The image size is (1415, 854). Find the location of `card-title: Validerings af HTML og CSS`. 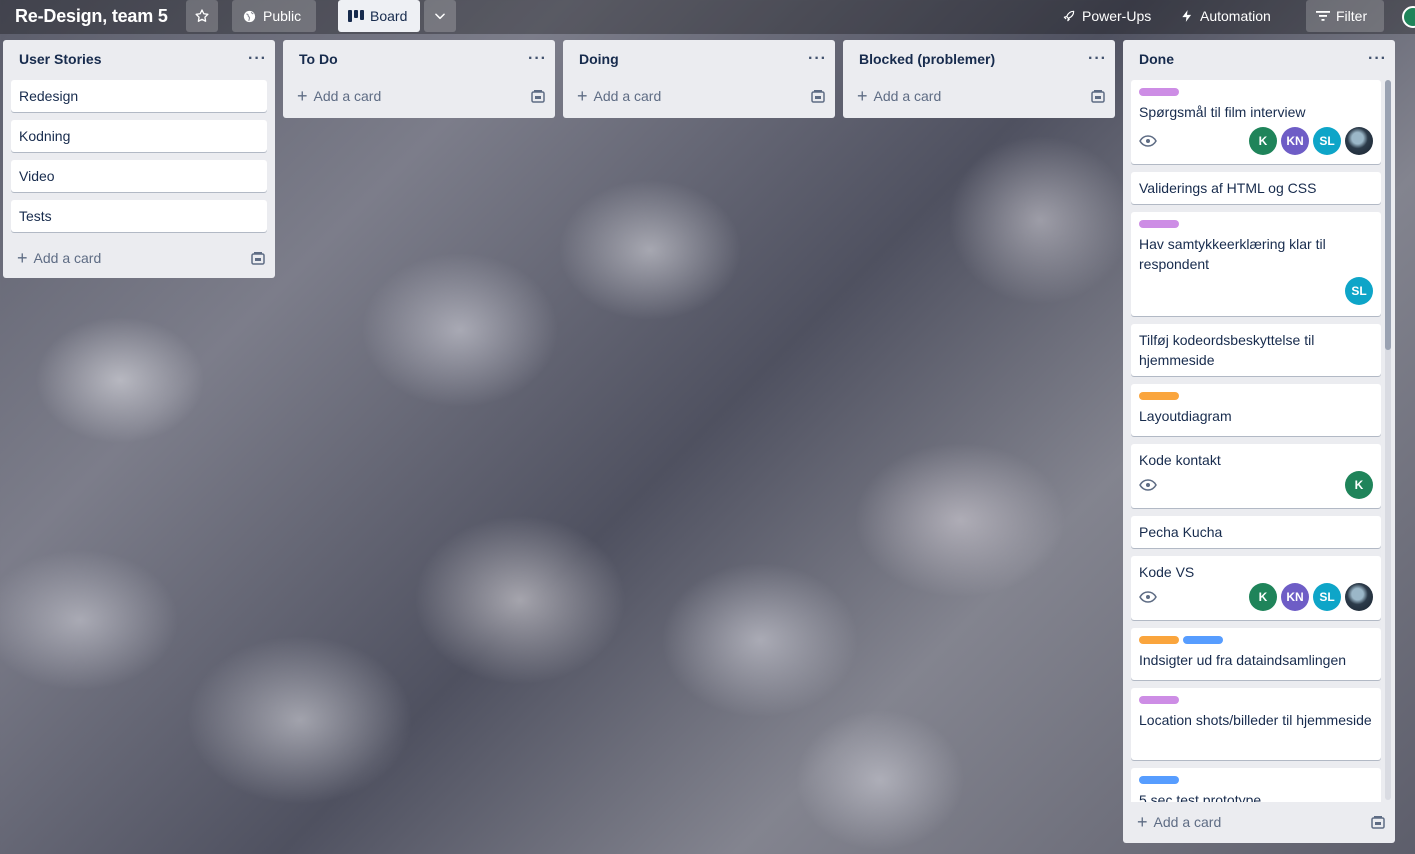

card-title: Validerings af HTML og CSS is located at coordinates (1228, 188).